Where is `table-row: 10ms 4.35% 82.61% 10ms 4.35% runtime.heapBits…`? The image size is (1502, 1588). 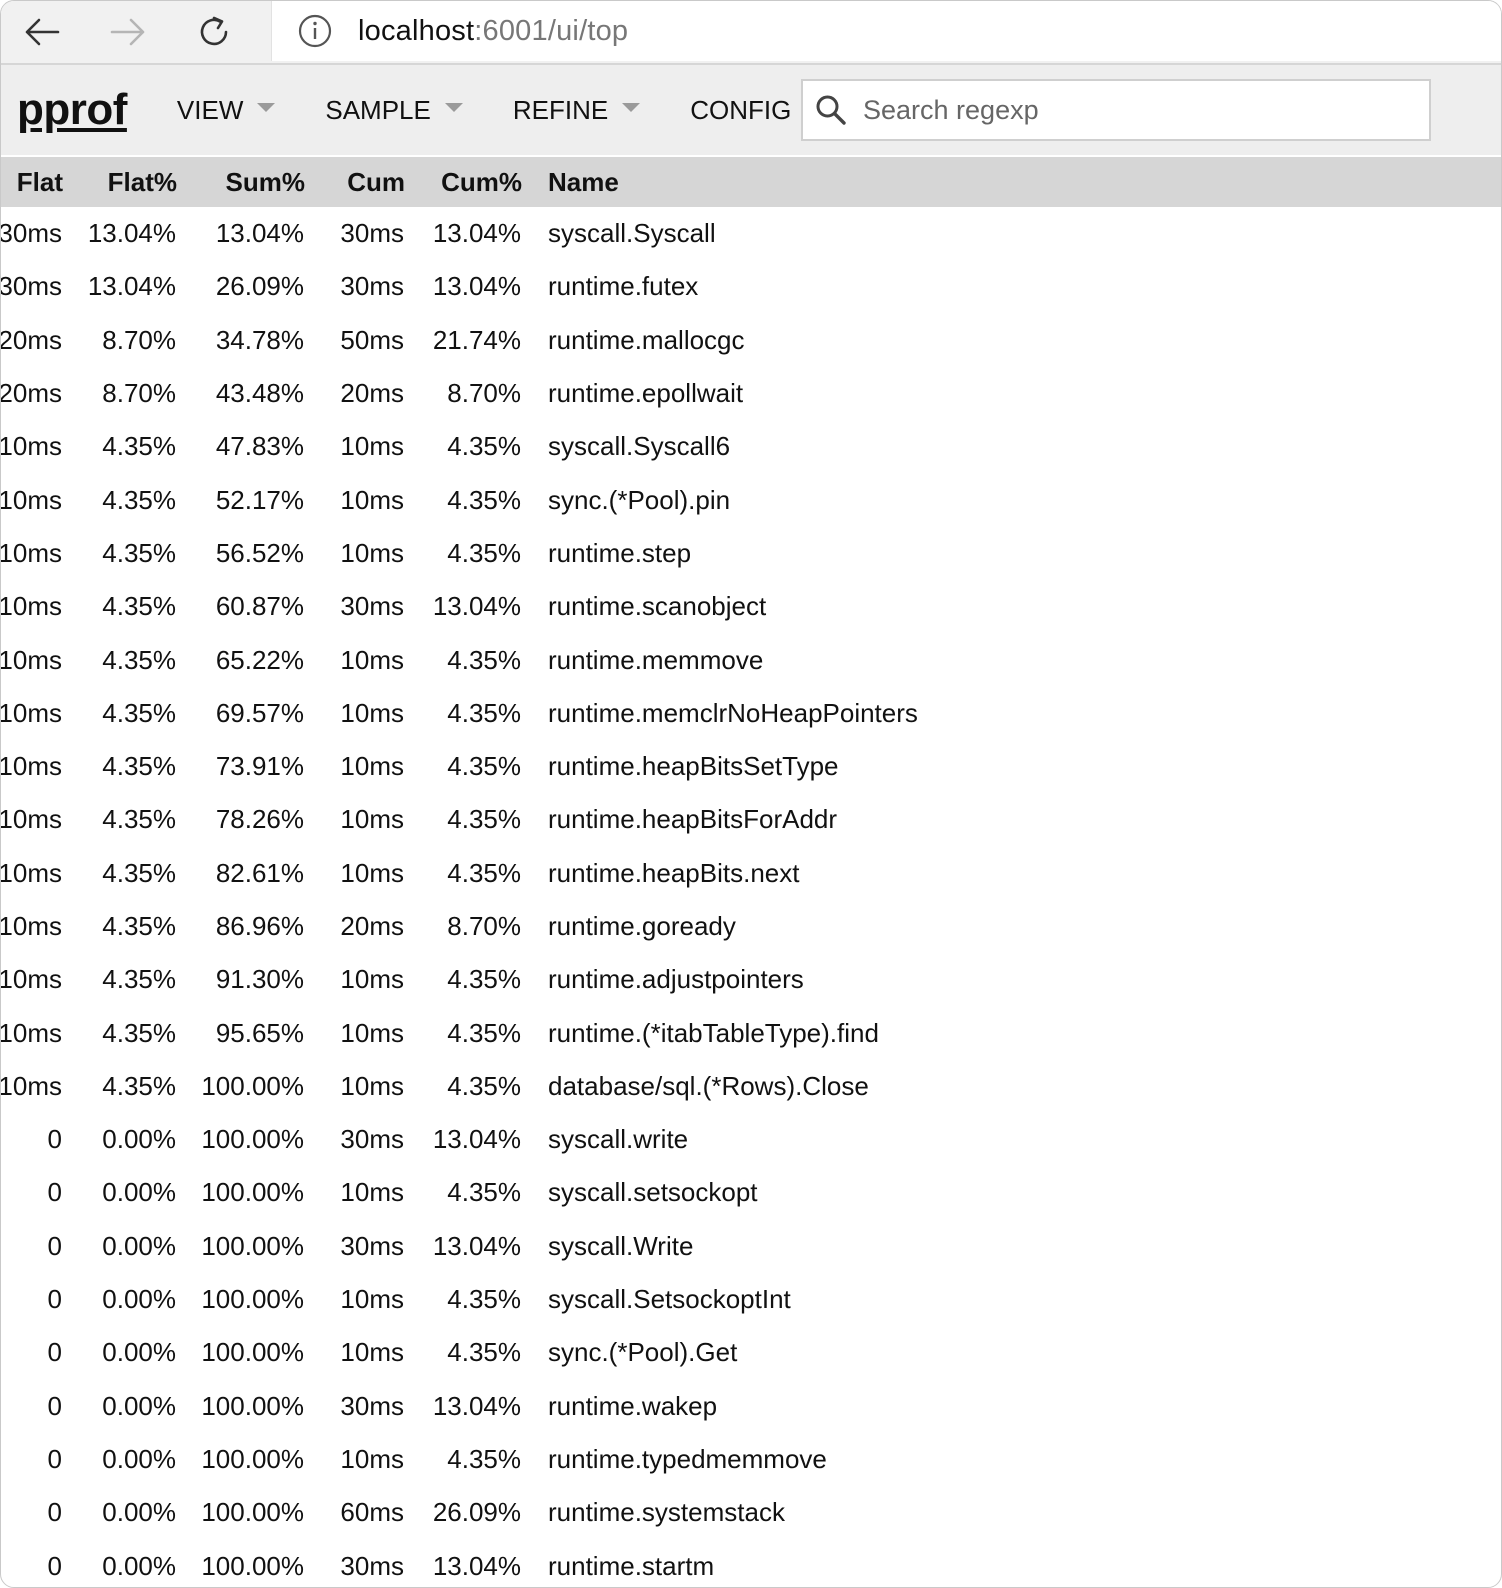 table-row: 10ms 4.35% 82.61% 10ms 4.35% runtime.heapBits… is located at coordinates (751, 873).